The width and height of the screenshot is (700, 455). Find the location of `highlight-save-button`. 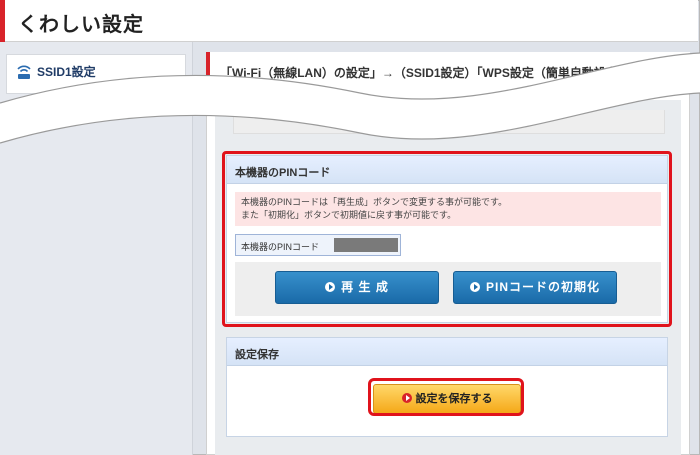

highlight-save-button is located at coordinates (446, 397).